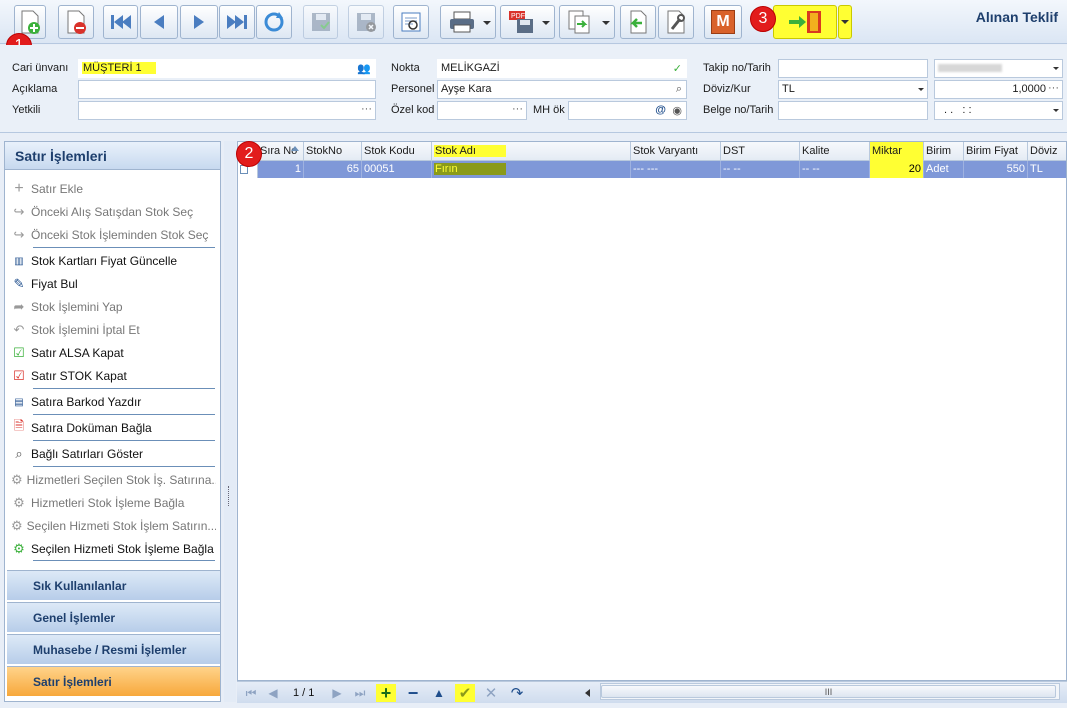 The height and width of the screenshot is (708, 1067). Describe the element at coordinates (737, 68) in the screenshot. I see `takip-label: Takip no/Tarih` at that location.